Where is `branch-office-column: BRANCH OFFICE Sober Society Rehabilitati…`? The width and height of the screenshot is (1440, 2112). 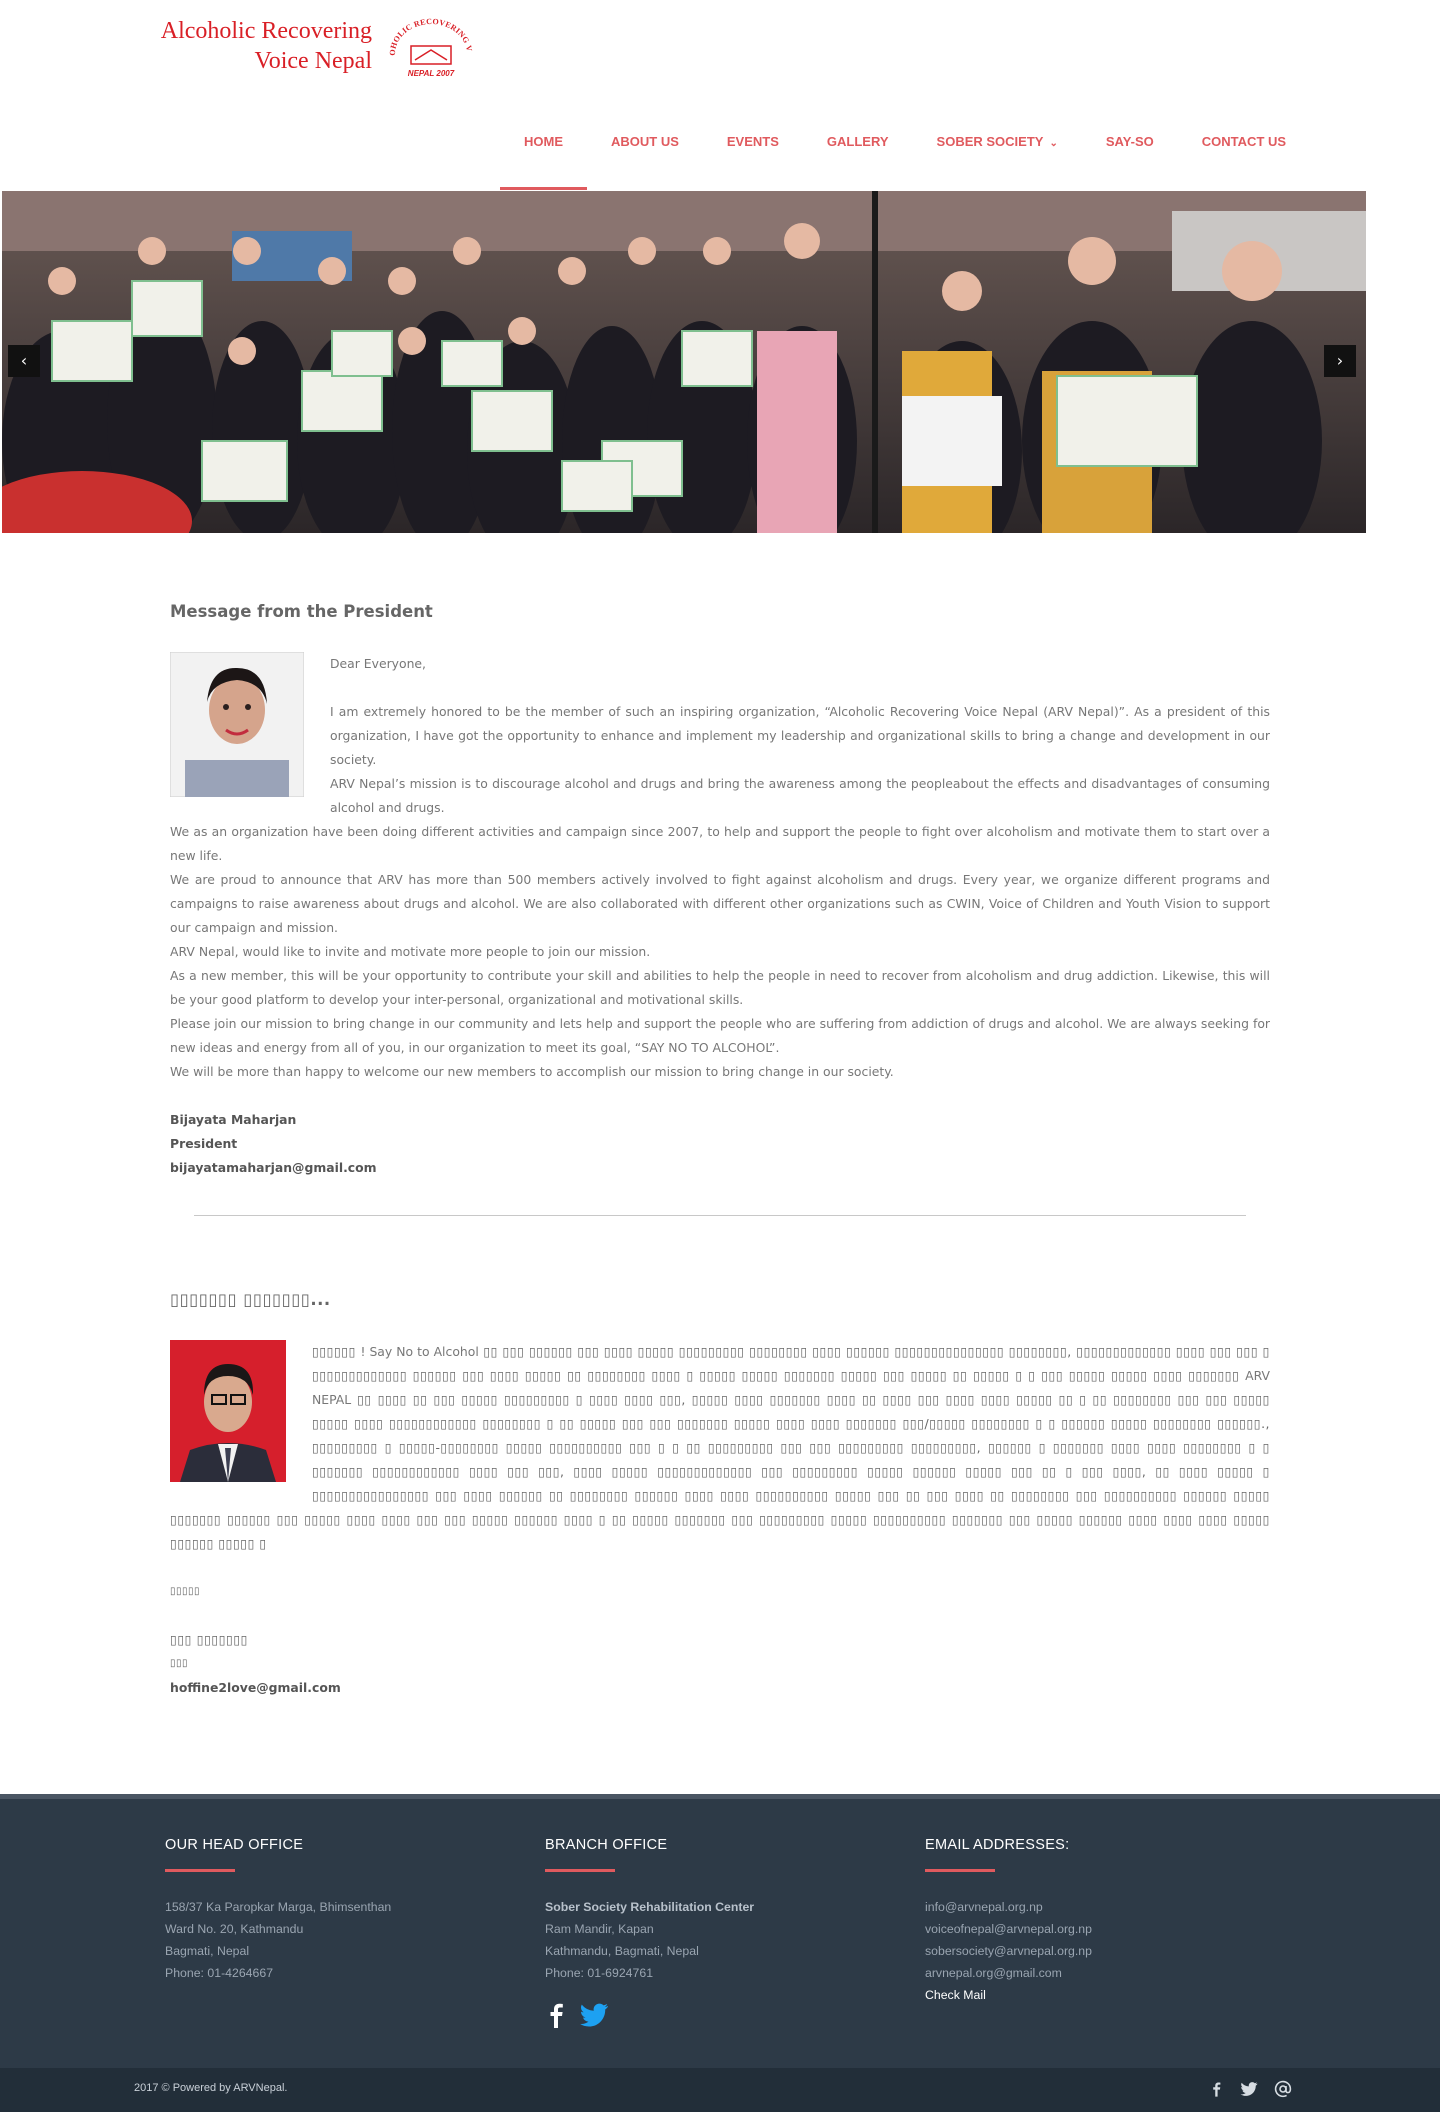
branch-office-column: BRANCH OFFICE Sober Society Rehabilitati… is located at coordinates (710, 1931).